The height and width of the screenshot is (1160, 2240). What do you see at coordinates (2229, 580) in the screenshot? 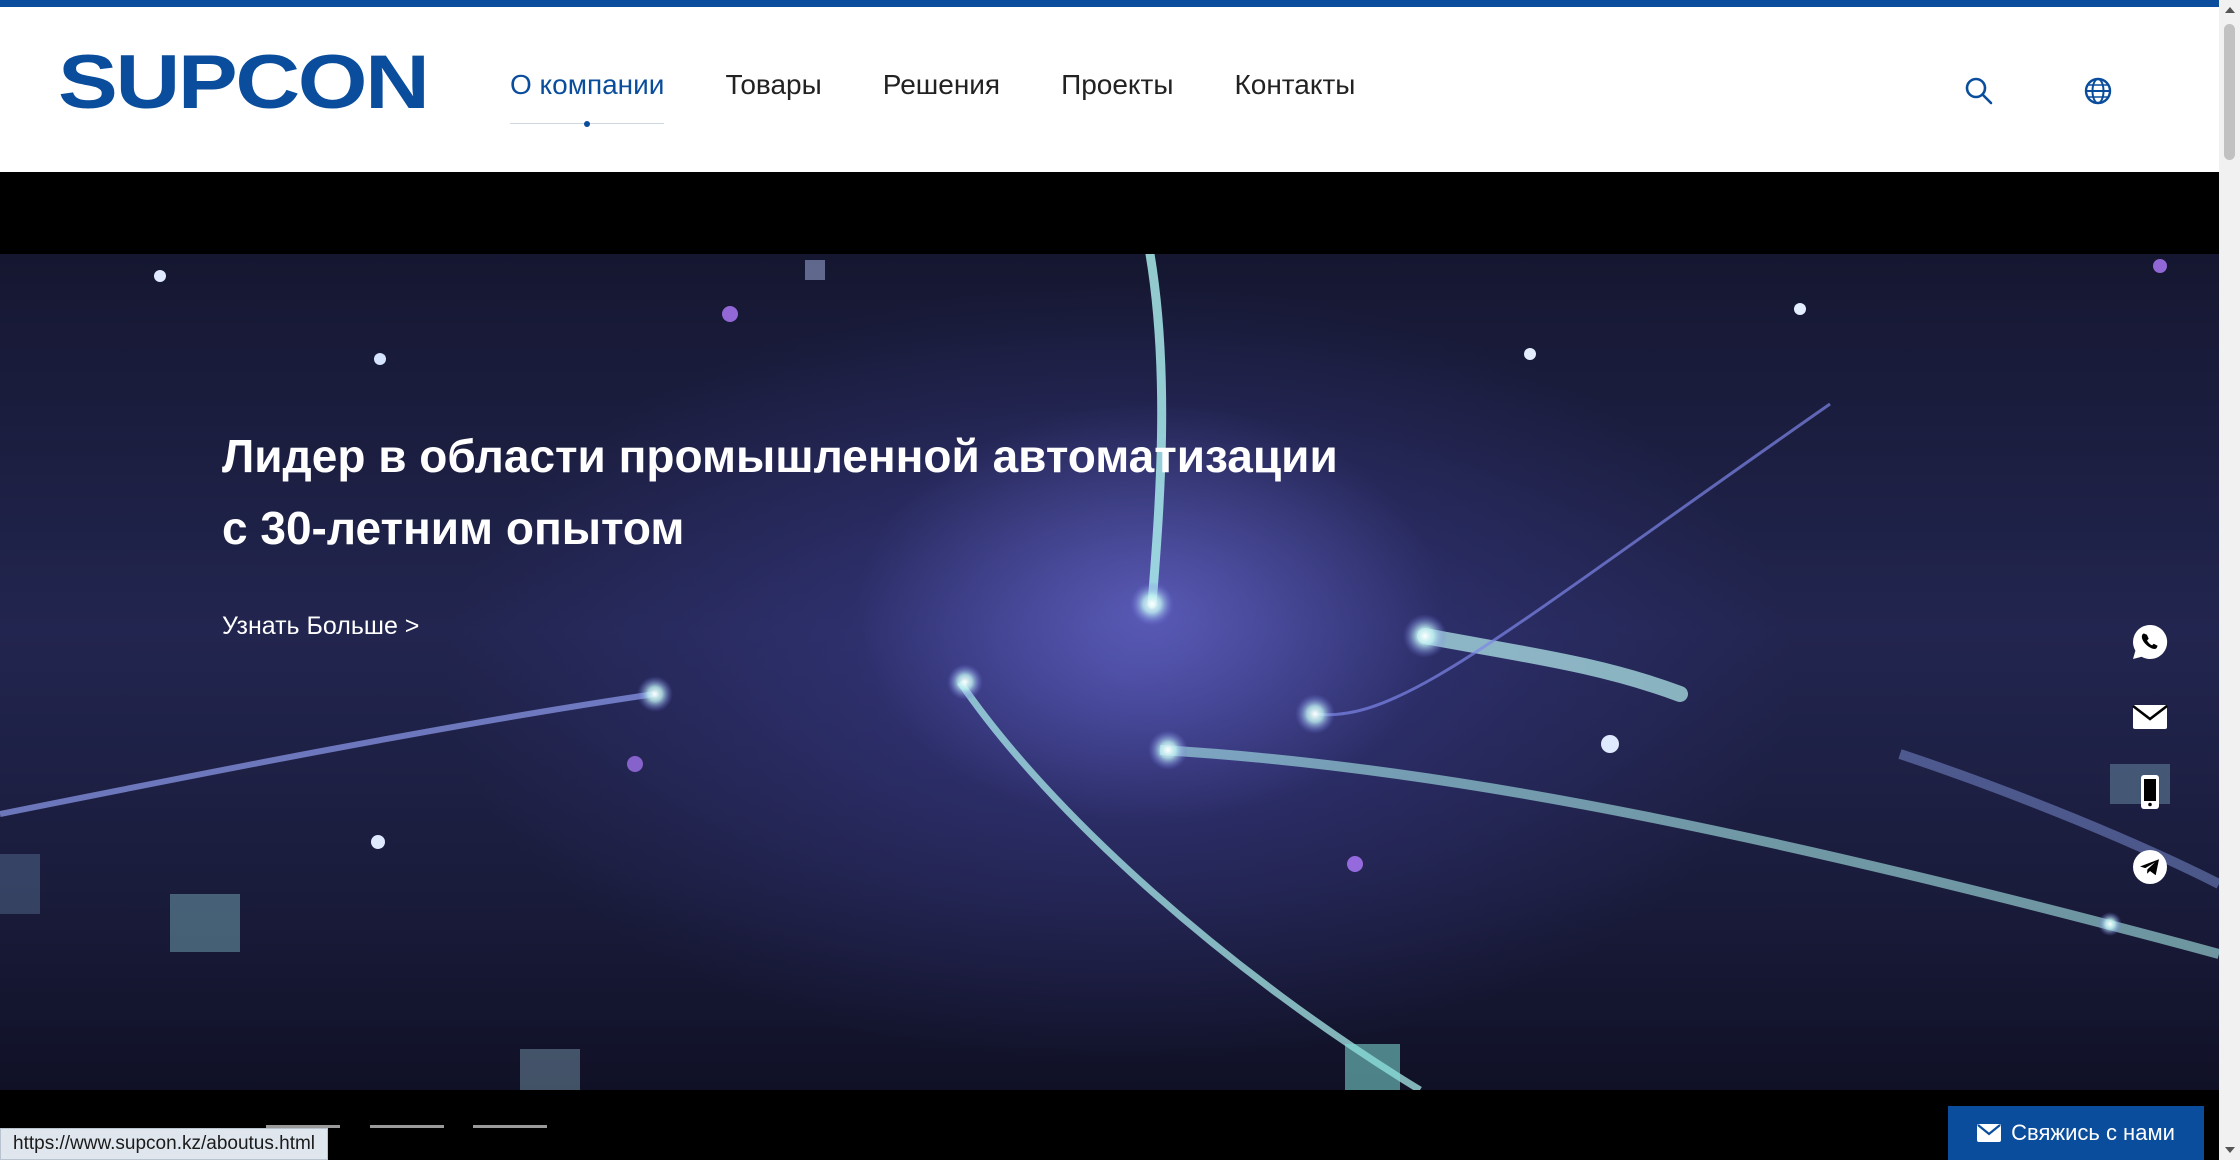
I see `vertical-scrollbar` at bounding box center [2229, 580].